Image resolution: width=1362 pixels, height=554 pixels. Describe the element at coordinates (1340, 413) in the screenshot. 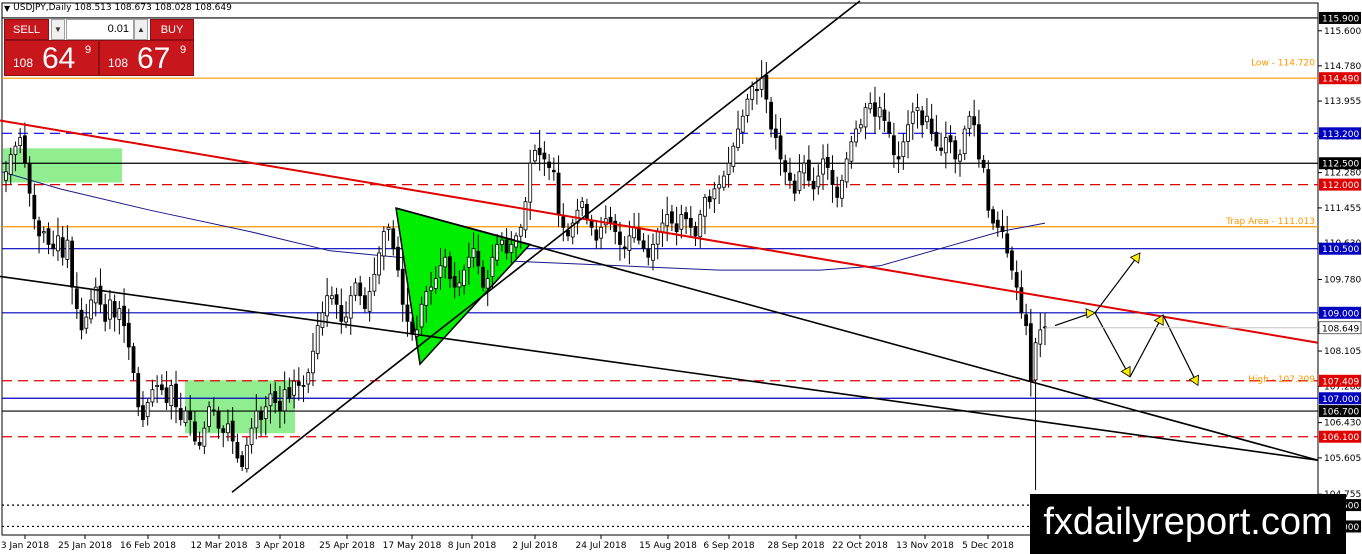

I see `level-tag-10: 106.700` at that location.